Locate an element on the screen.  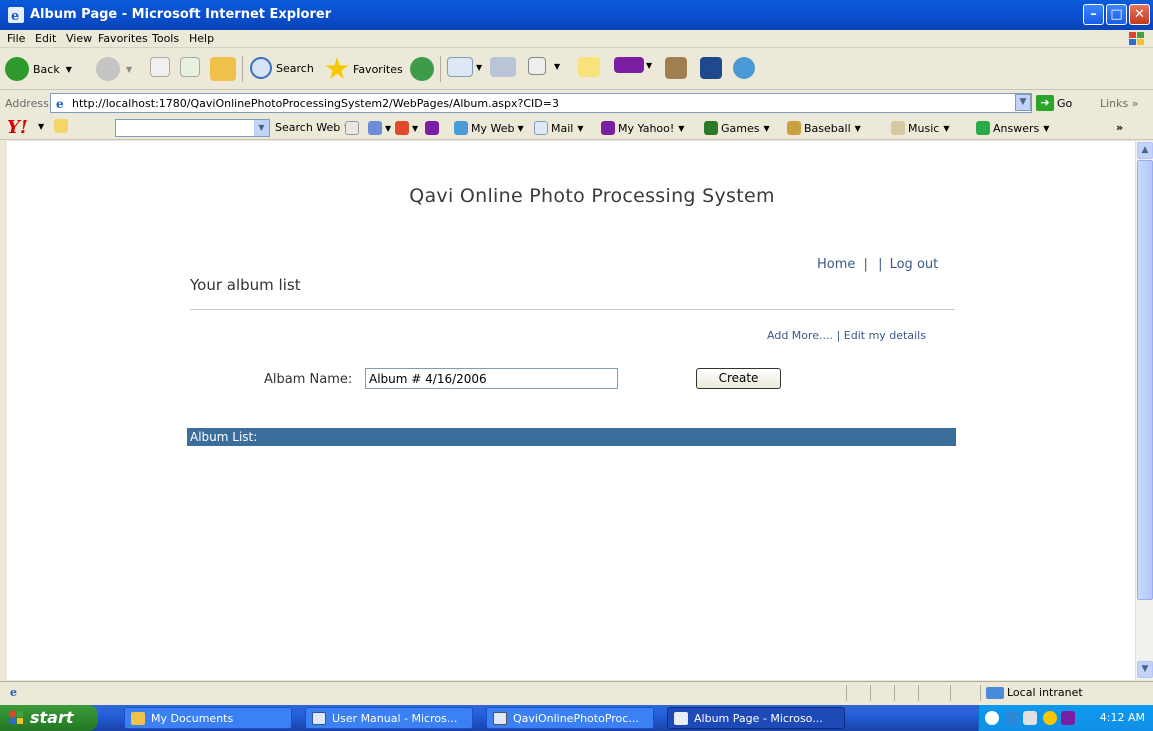
search-label: Search is located at coordinates (295, 68).